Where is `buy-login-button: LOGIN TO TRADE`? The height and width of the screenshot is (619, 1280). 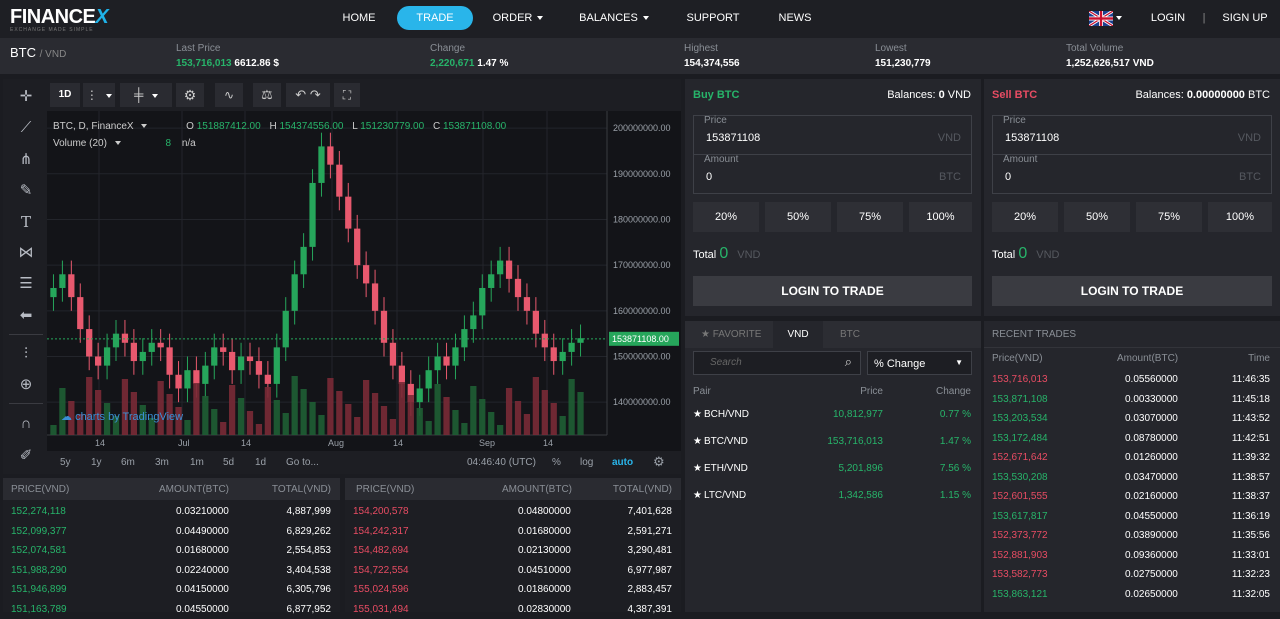
buy-login-button: LOGIN TO TRADE is located at coordinates (832, 291).